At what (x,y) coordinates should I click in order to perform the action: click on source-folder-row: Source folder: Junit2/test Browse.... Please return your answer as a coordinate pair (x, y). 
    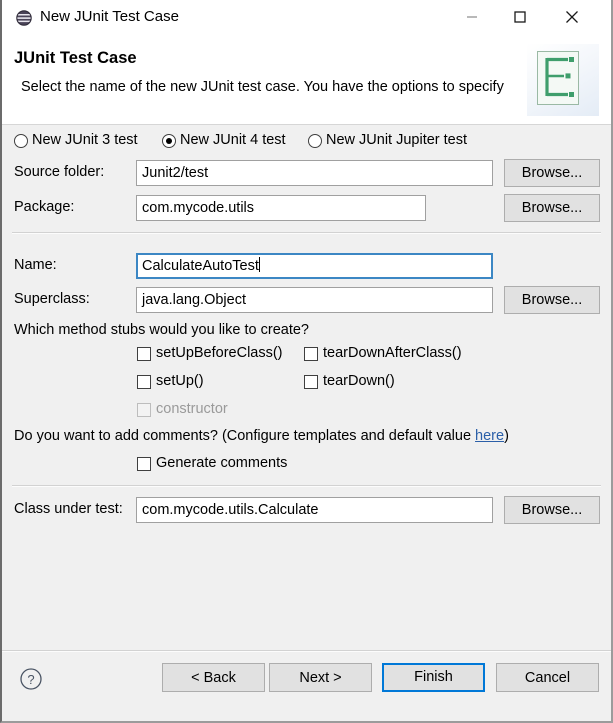
    Looking at the image, I should click on (306, 173).